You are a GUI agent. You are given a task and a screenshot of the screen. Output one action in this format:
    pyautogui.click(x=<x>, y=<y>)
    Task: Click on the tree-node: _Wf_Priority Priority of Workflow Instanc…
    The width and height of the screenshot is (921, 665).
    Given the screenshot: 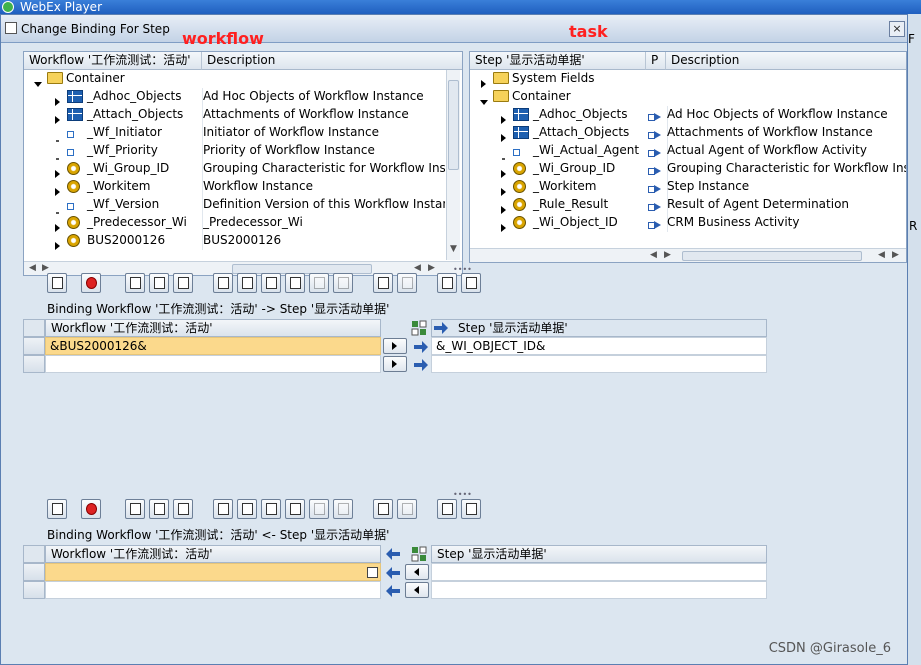 What is the action you would take?
    pyautogui.click(x=243, y=151)
    